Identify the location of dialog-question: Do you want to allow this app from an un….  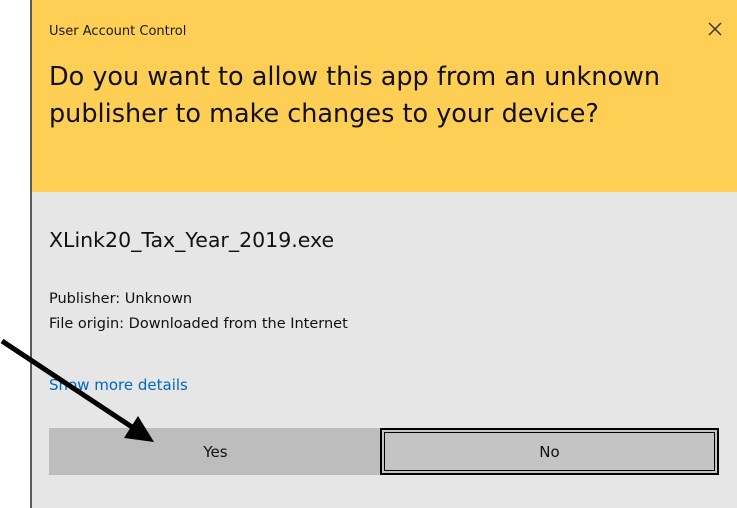
(355, 95).